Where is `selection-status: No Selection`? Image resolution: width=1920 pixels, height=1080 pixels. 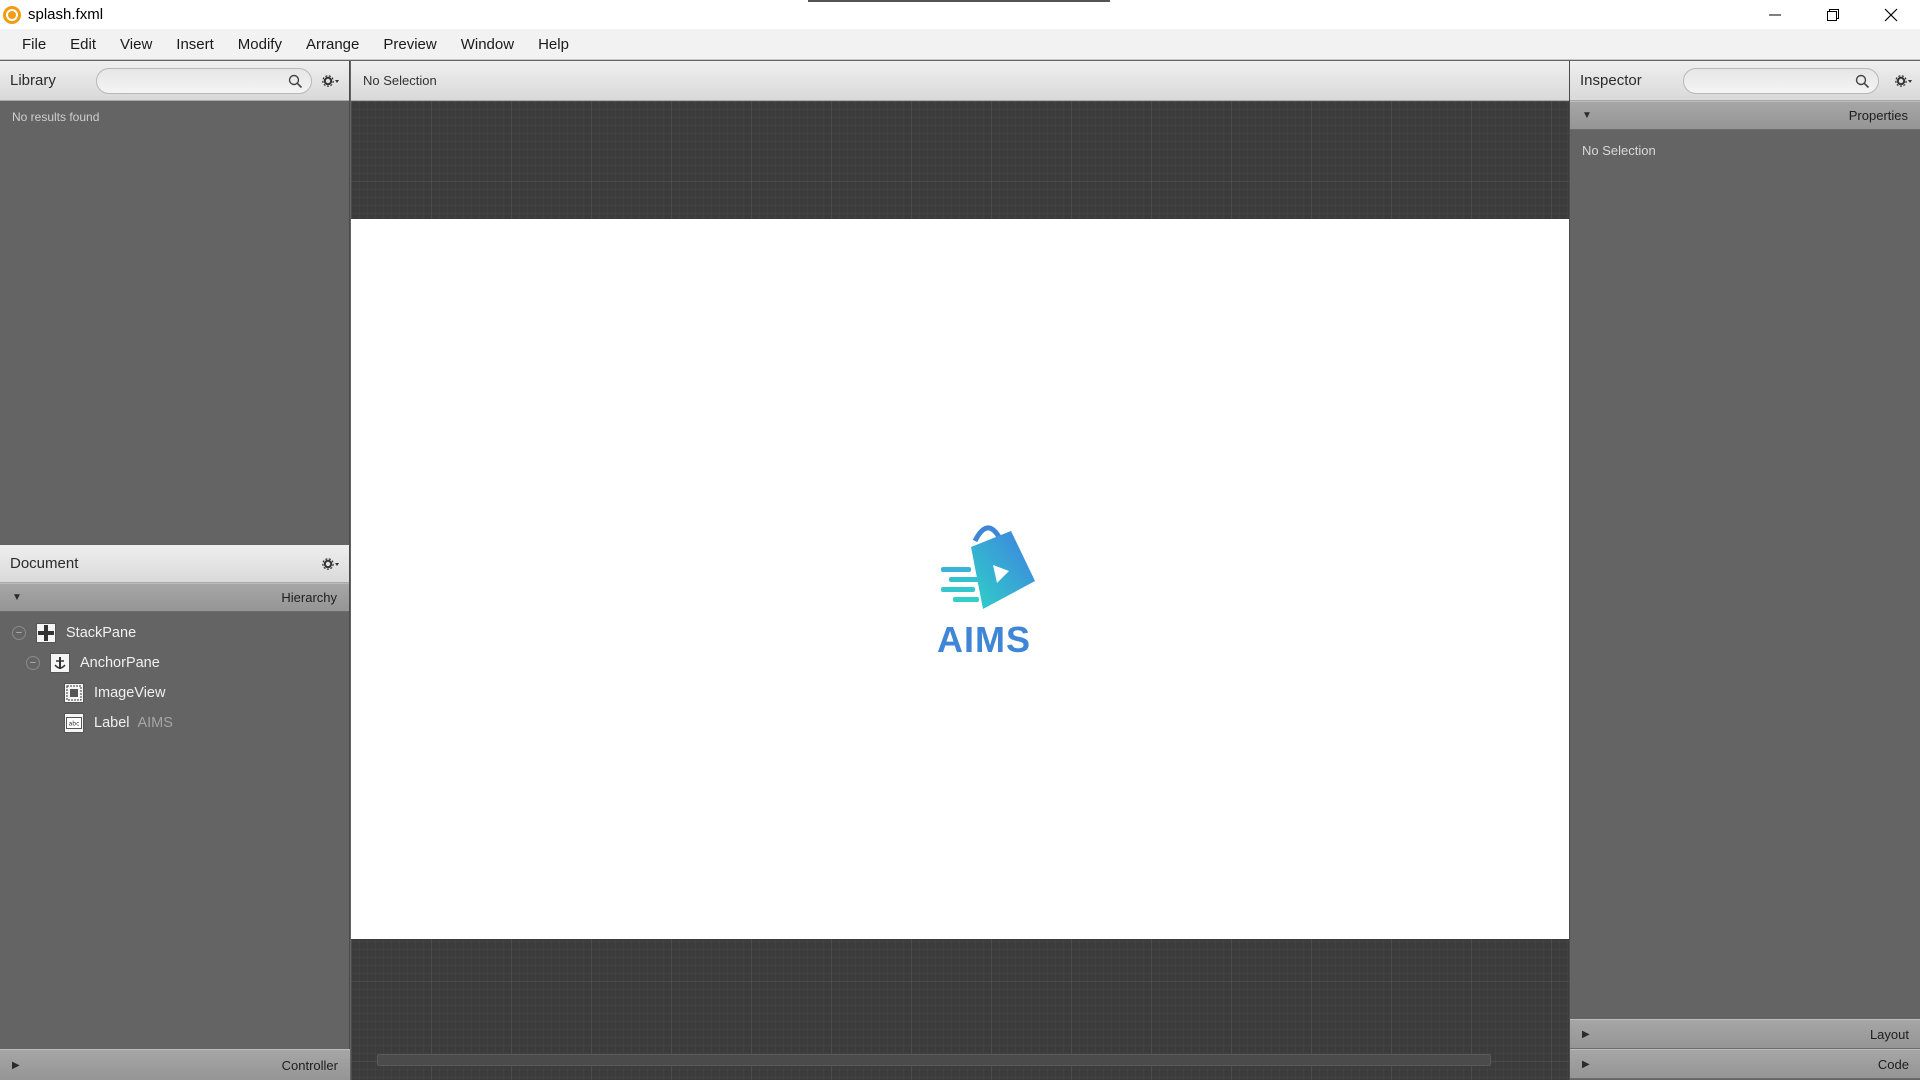
selection-status: No Selection is located at coordinates (400, 80).